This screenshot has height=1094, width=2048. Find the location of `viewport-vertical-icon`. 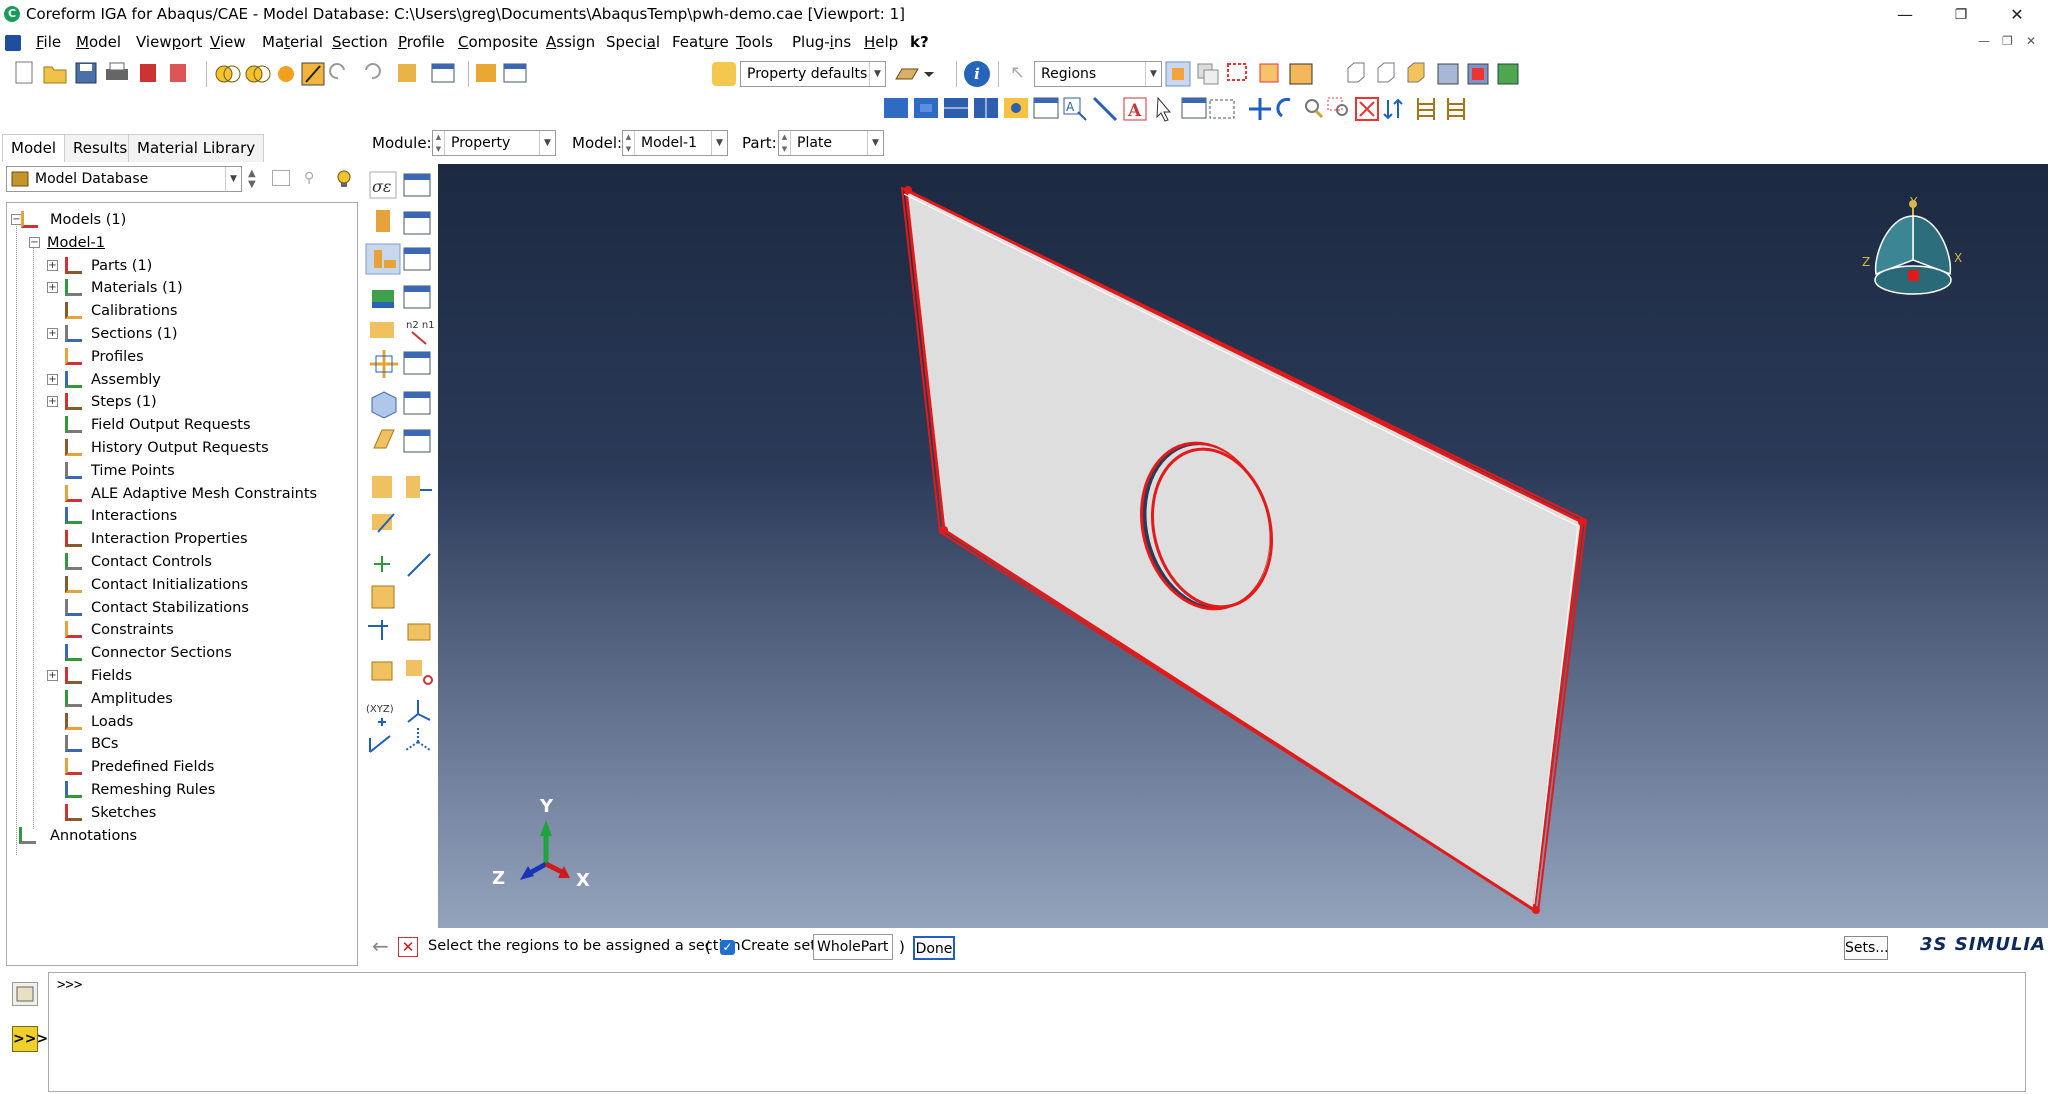

viewport-vertical-icon is located at coordinates (986, 108).